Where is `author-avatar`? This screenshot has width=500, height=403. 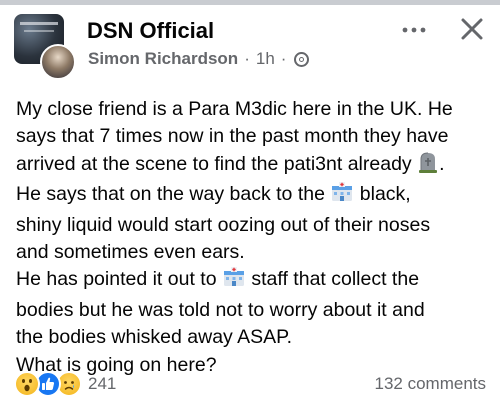 author-avatar is located at coordinates (58, 62).